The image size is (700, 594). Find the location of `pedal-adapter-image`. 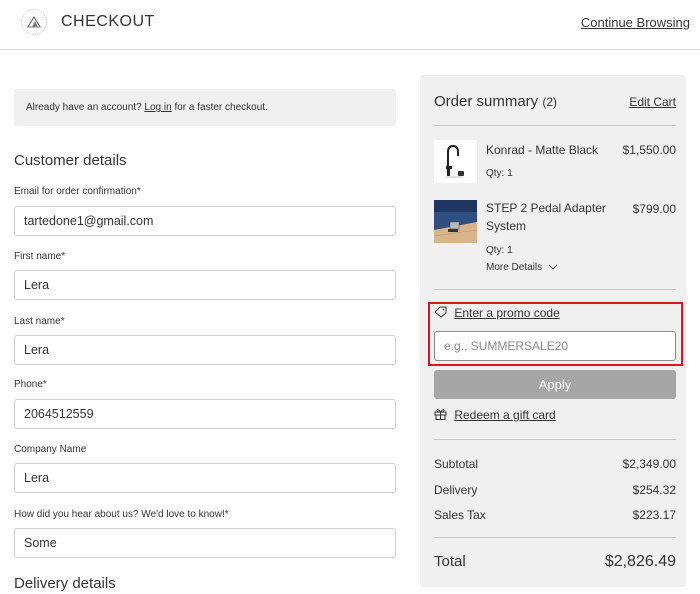

pedal-adapter-image is located at coordinates (455, 221).